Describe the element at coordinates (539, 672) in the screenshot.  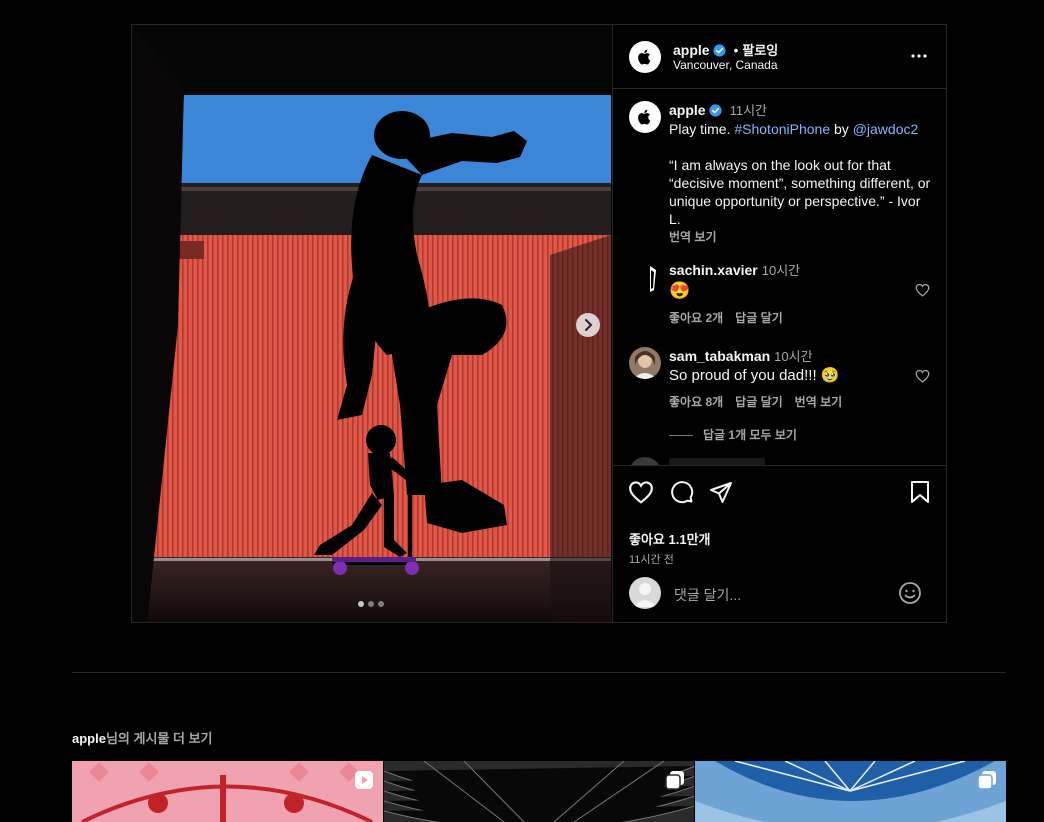
I see `section-divider` at that location.